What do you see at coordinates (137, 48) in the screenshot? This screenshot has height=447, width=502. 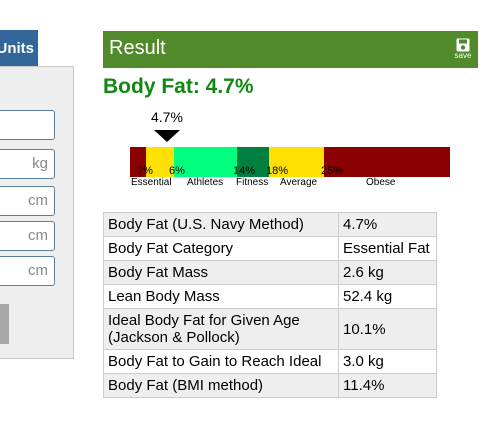 I see `result-title: Result` at bounding box center [137, 48].